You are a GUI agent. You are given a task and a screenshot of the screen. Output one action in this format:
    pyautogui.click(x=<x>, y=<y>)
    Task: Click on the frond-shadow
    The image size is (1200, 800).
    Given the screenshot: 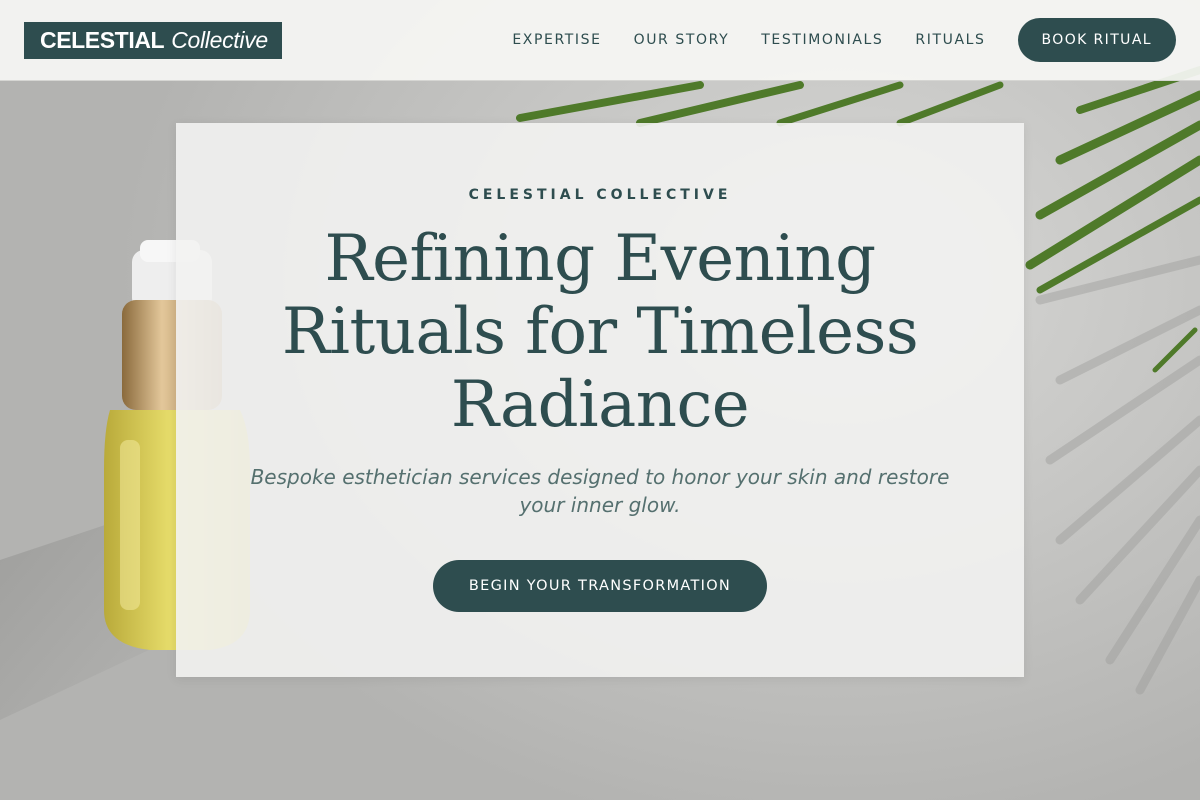 What is the action you would take?
    pyautogui.click(x=1117, y=475)
    